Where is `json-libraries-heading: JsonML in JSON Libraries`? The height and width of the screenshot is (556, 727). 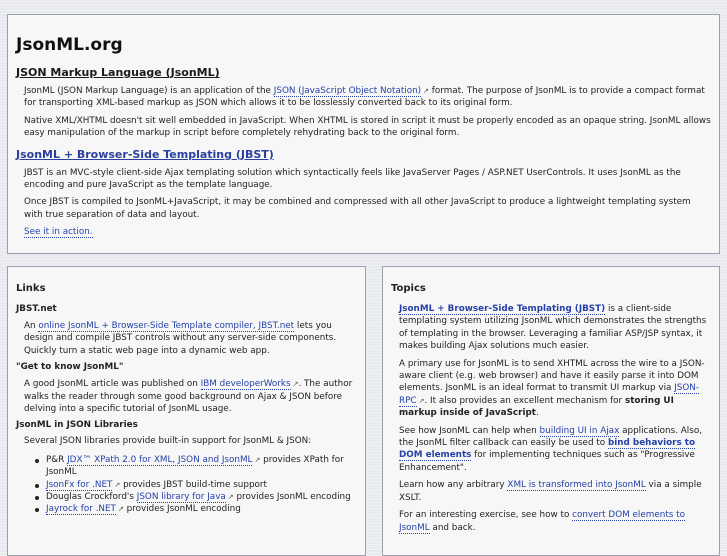
json-libraries-heading: JsonML in JSON Libraries is located at coordinates (77, 425).